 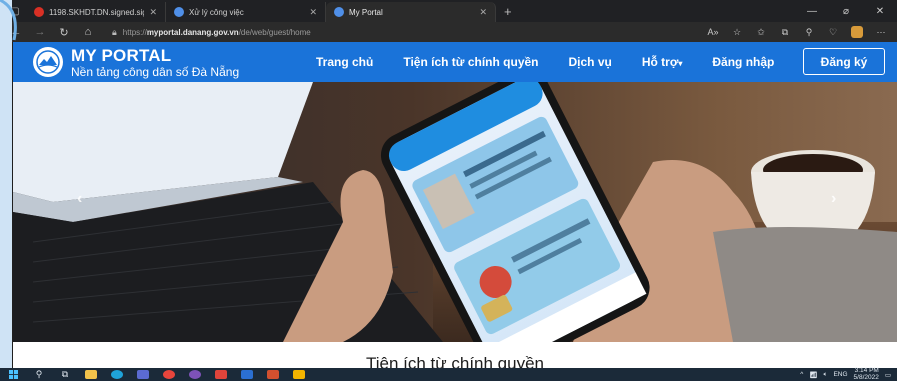 I want to click on file-explorer-icon, so click(x=91, y=374).